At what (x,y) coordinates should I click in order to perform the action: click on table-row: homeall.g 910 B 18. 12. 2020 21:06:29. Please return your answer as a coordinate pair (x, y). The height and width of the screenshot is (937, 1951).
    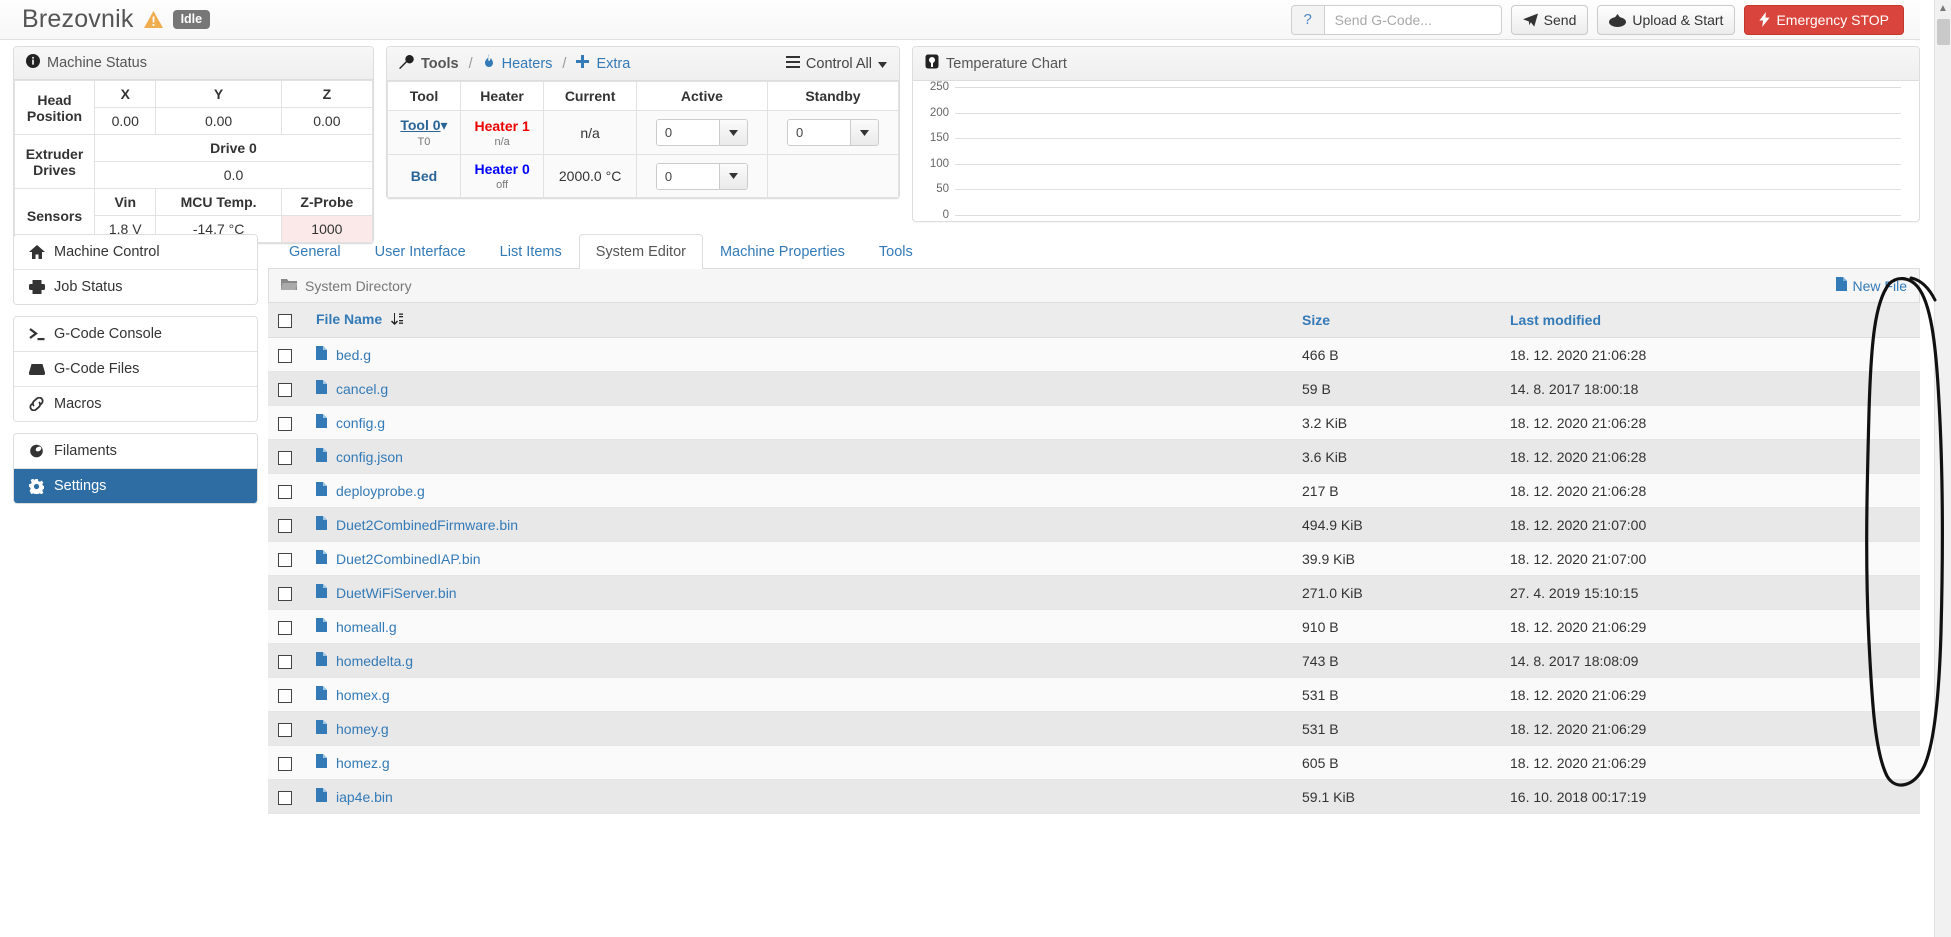
    Looking at the image, I should click on (1094, 626).